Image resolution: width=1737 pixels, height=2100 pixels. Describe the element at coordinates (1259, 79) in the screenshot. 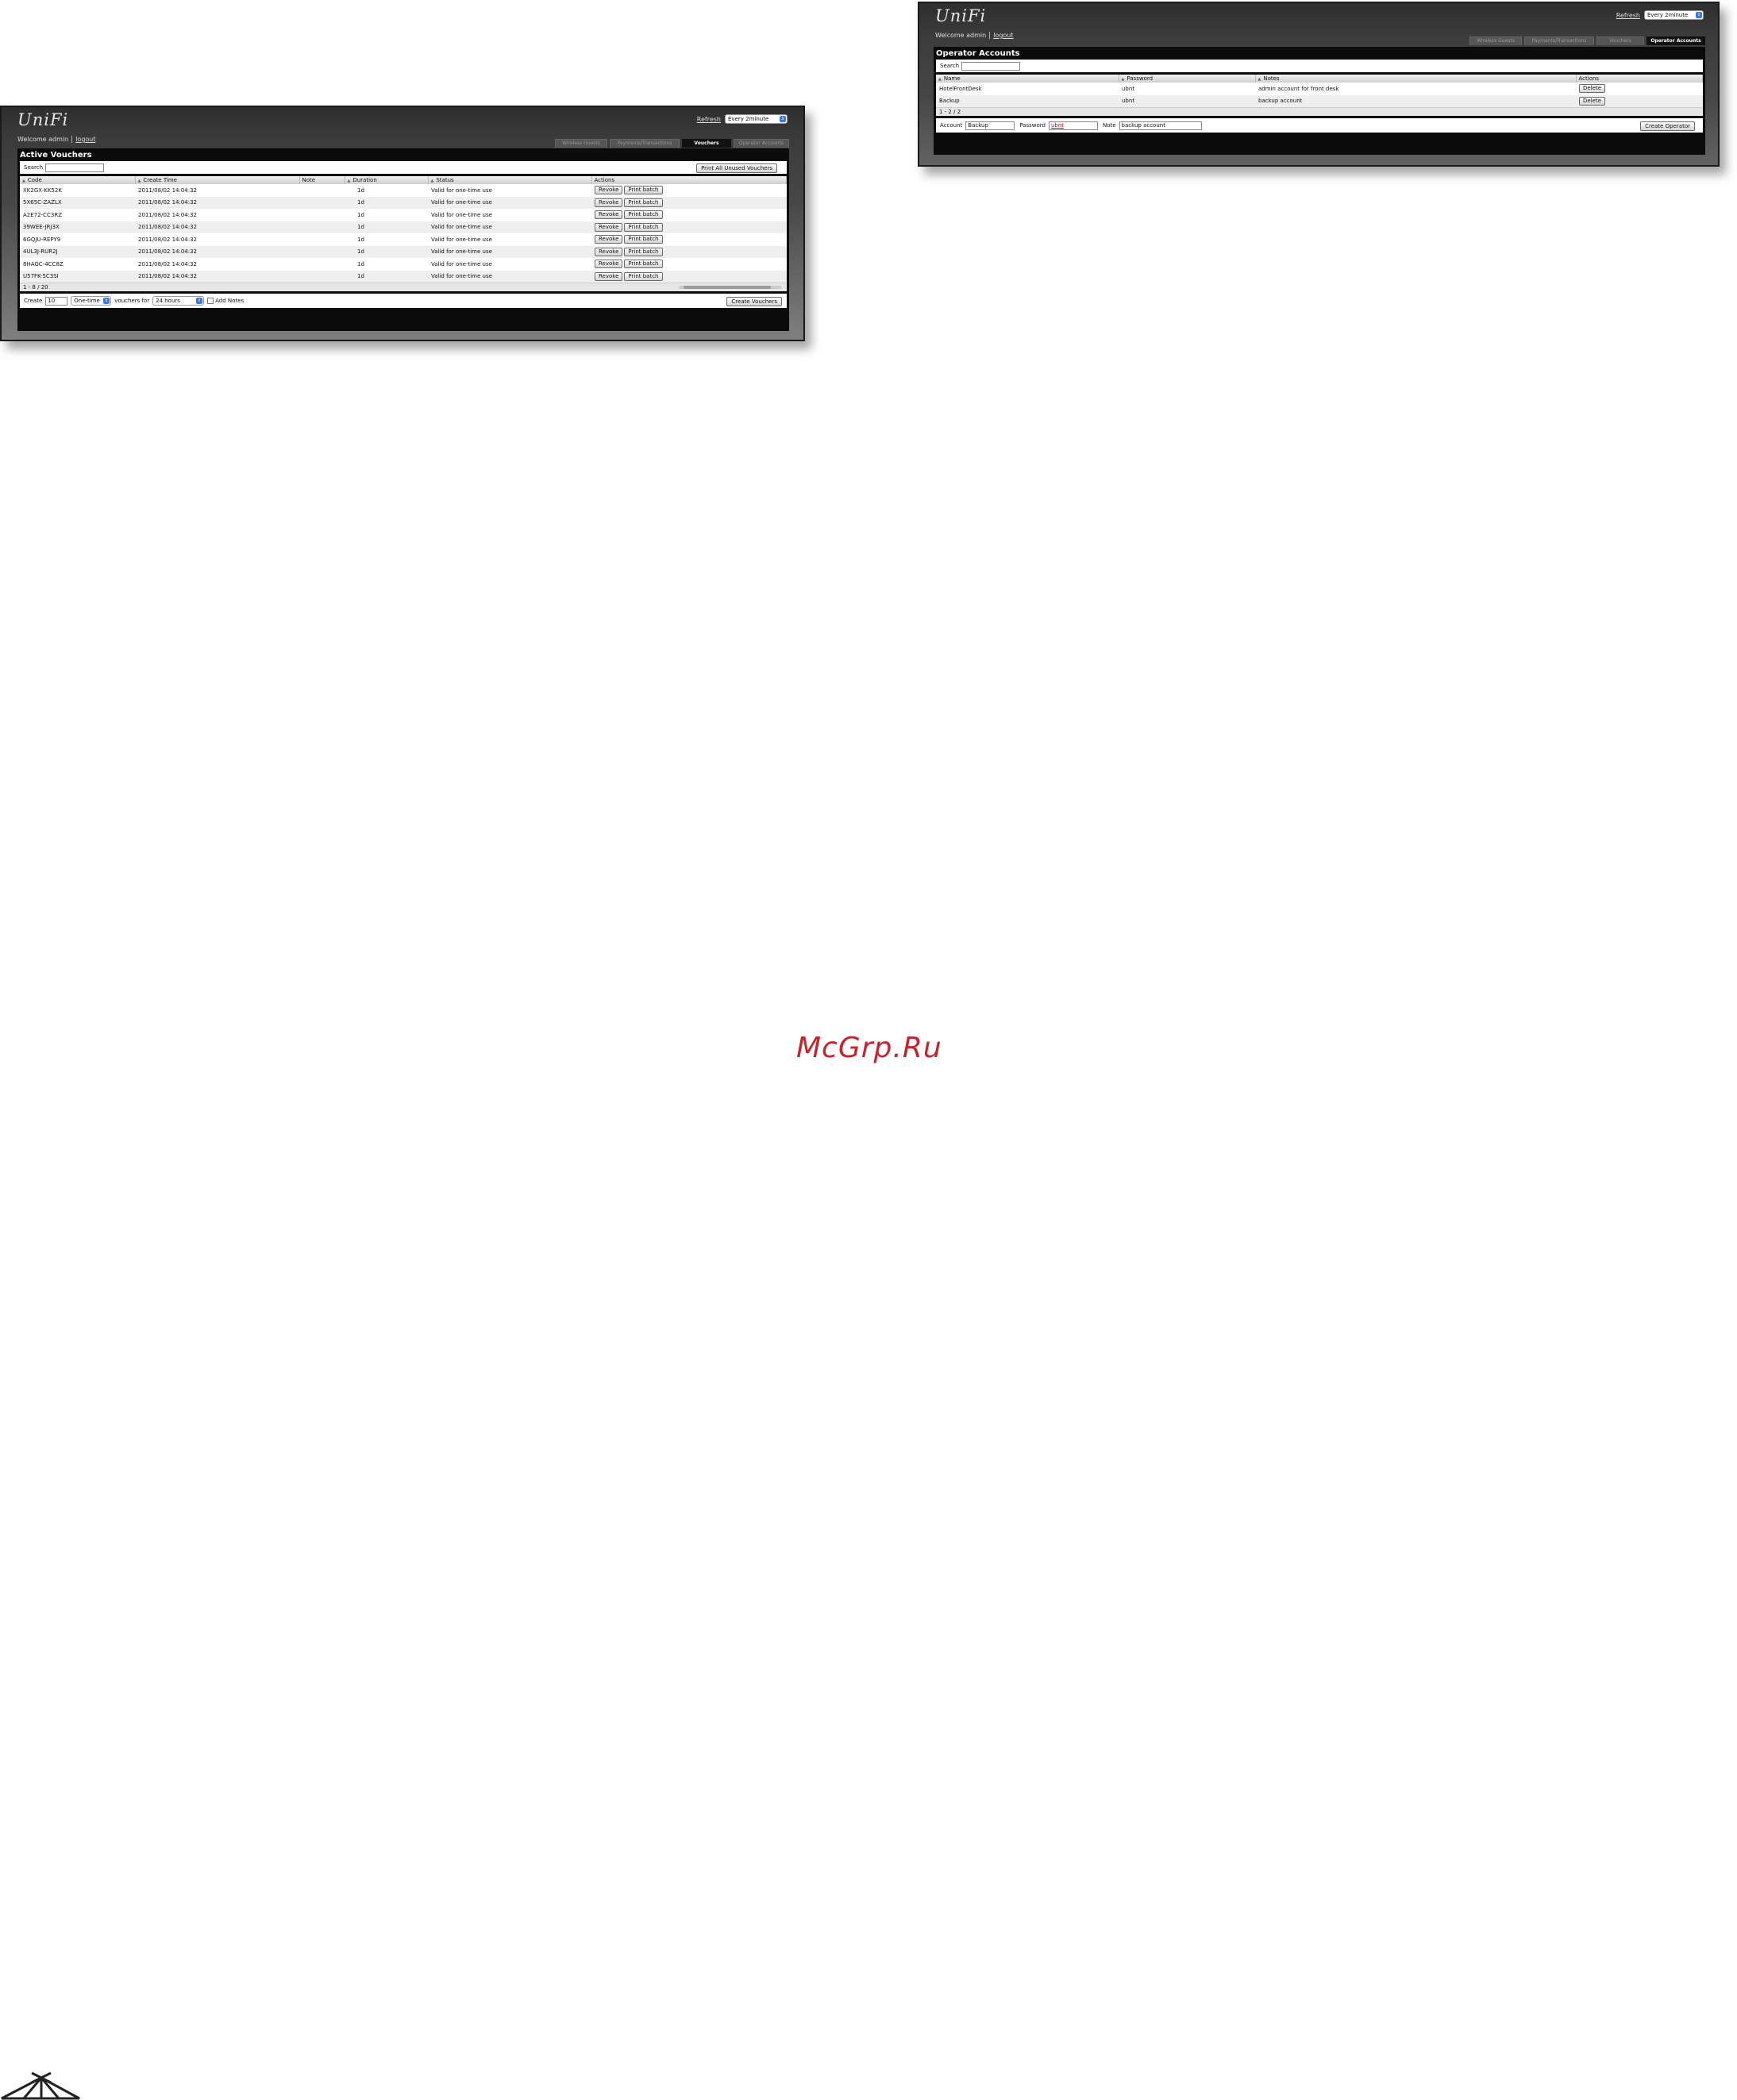

I see `sort-icon: ▲` at that location.